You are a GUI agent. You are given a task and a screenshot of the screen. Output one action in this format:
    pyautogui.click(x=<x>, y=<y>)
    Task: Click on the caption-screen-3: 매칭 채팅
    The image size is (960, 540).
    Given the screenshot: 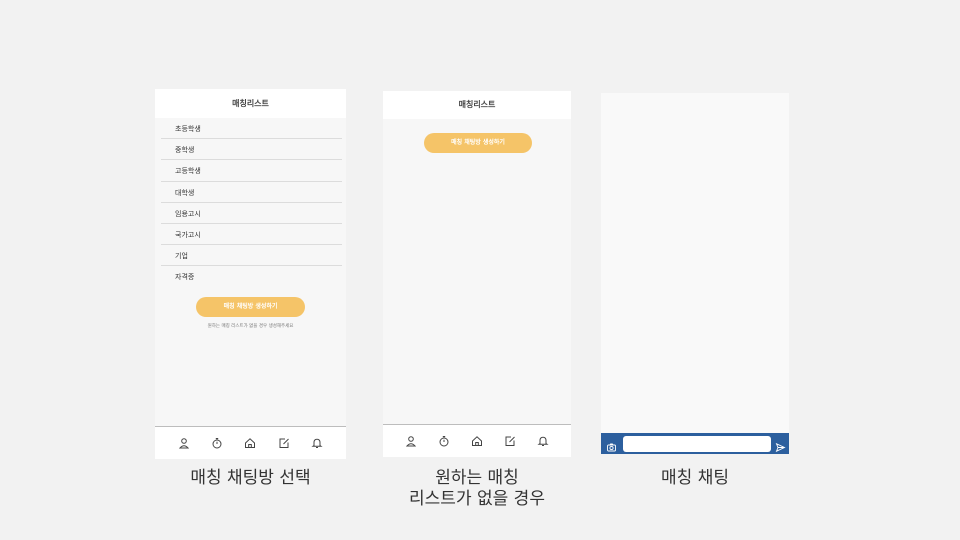 What is the action you would take?
    pyautogui.click(x=695, y=478)
    